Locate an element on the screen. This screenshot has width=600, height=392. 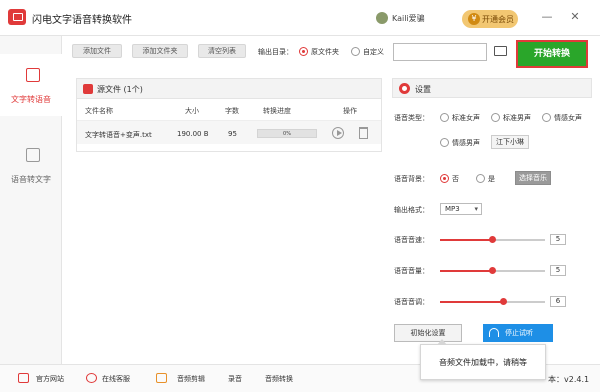
output-custom-label: 自定义 is located at coordinates (373, 52).